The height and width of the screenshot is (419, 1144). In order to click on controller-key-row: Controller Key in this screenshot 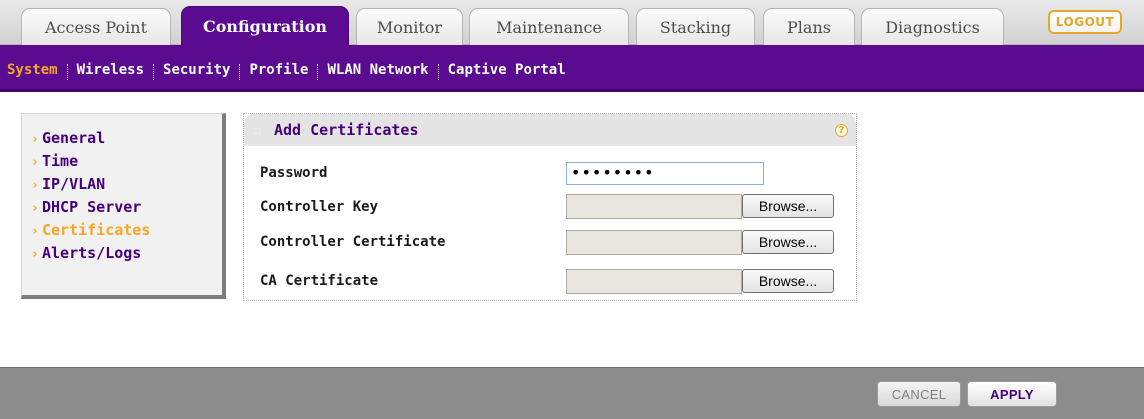, I will do `click(319, 207)`.